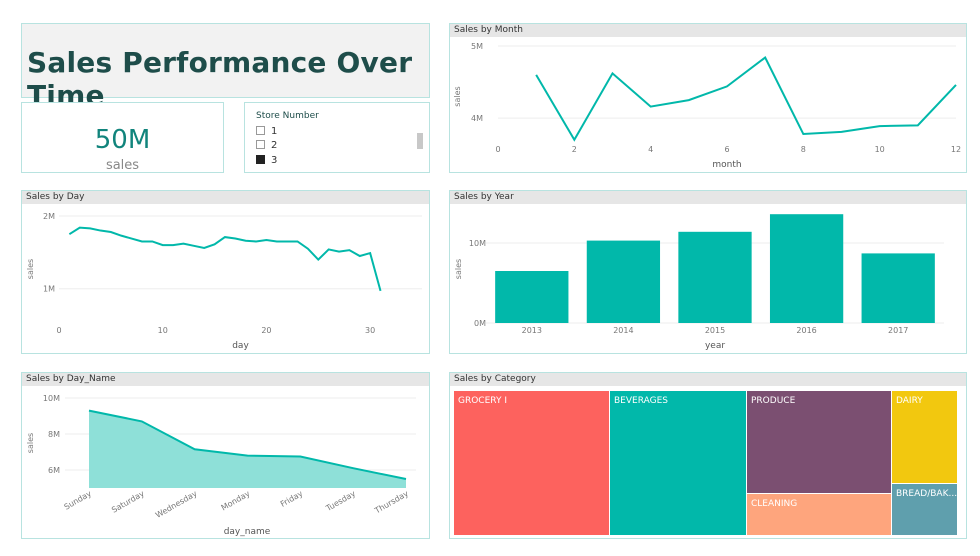 The height and width of the screenshot is (556, 980). What do you see at coordinates (715, 346) in the screenshot?
I see `x-axis-title: year` at bounding box center [715, 346].